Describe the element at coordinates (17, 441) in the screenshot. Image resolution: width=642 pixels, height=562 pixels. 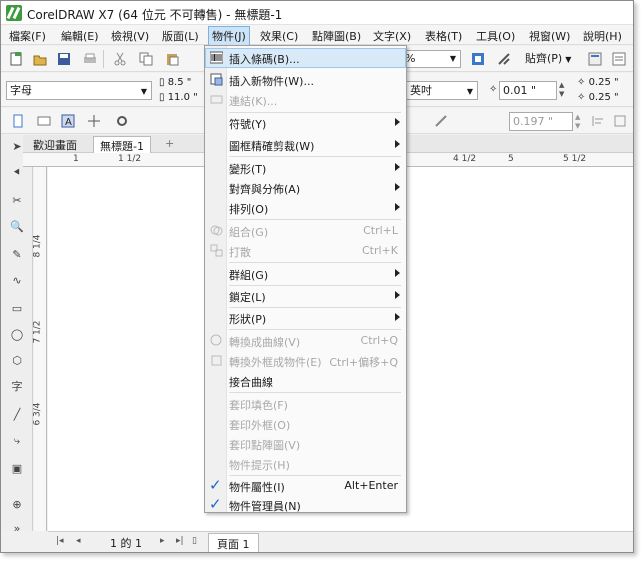
I see `connector-tool-icon: ⤷` at that location.